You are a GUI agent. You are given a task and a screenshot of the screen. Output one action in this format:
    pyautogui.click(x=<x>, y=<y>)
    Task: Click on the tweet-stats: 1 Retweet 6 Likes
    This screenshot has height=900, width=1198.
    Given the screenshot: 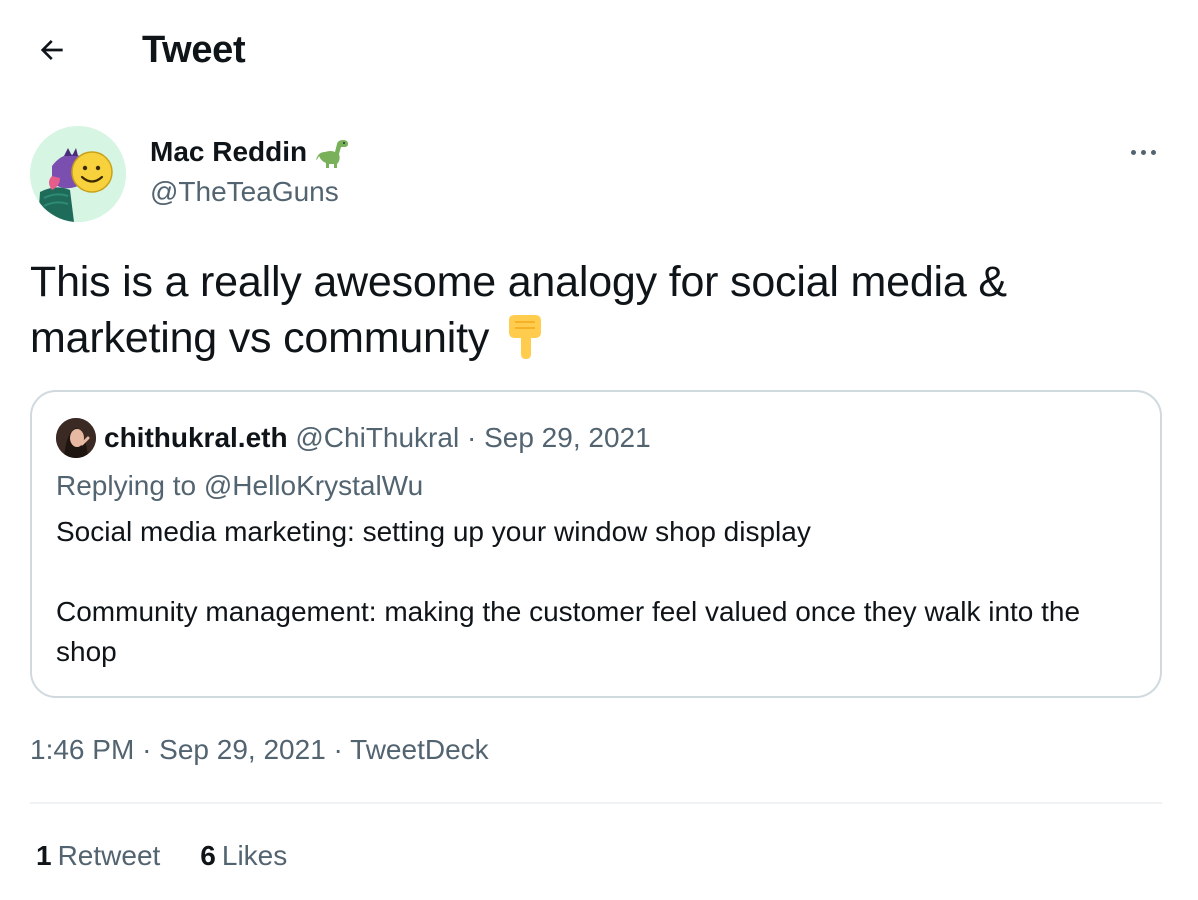 What is the action you would take?
    pyautogui.click(x=161, y=856)
    